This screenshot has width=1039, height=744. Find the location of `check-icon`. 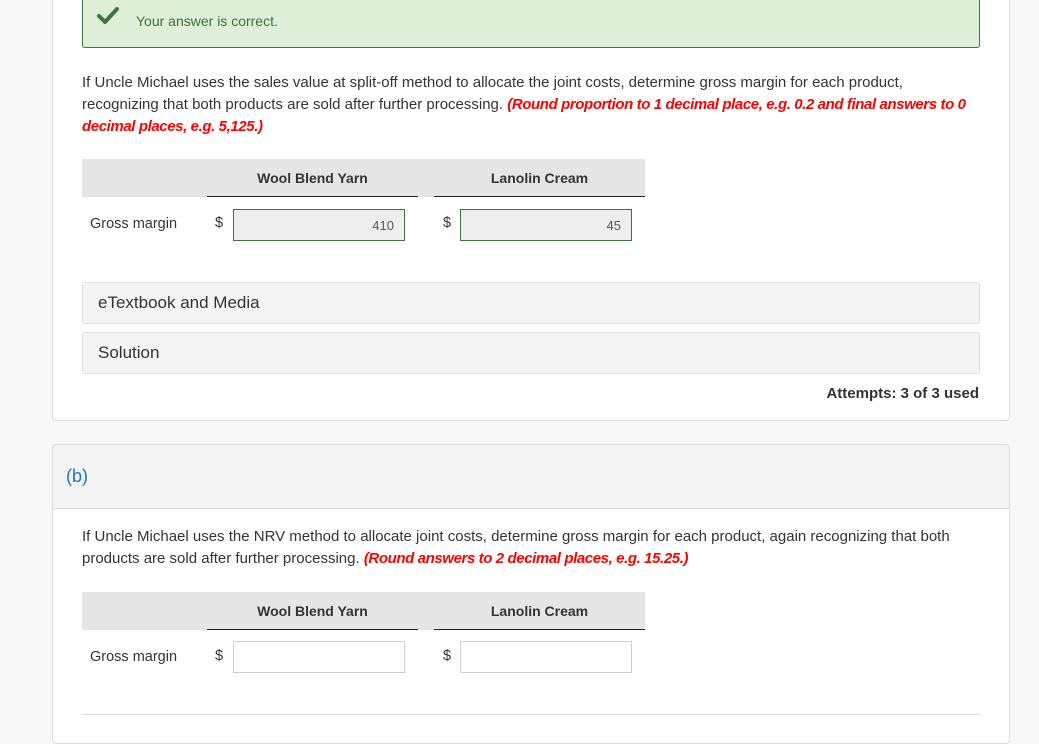

check-icon is located at coordinates (108, 15).